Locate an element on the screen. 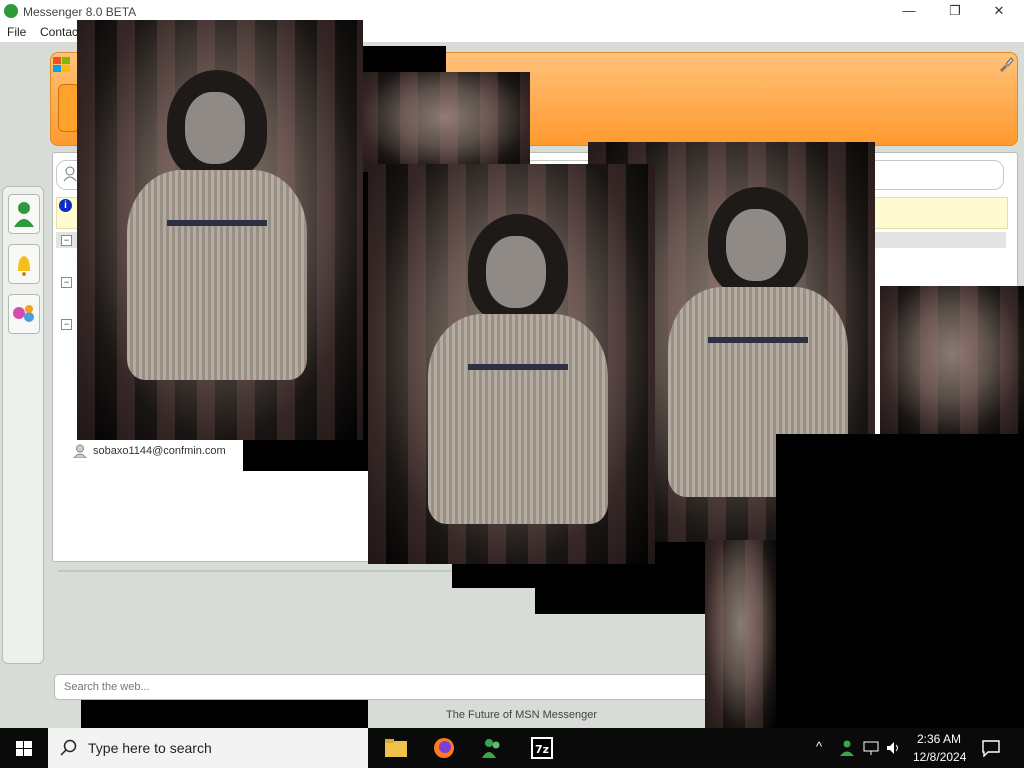 This screenshot has width=1024, height=768. contact-list-item: sobaxo1144@confmin.com is located at coordinates (159, 451).